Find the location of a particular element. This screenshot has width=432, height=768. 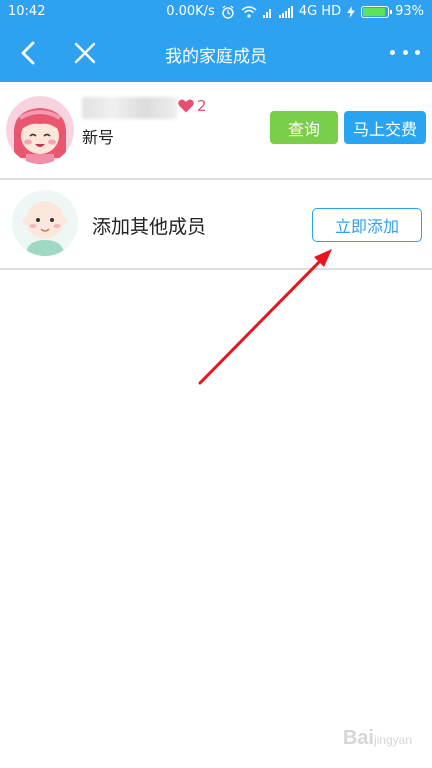

battery-percent: 93% is located at coordinates (409, 11).